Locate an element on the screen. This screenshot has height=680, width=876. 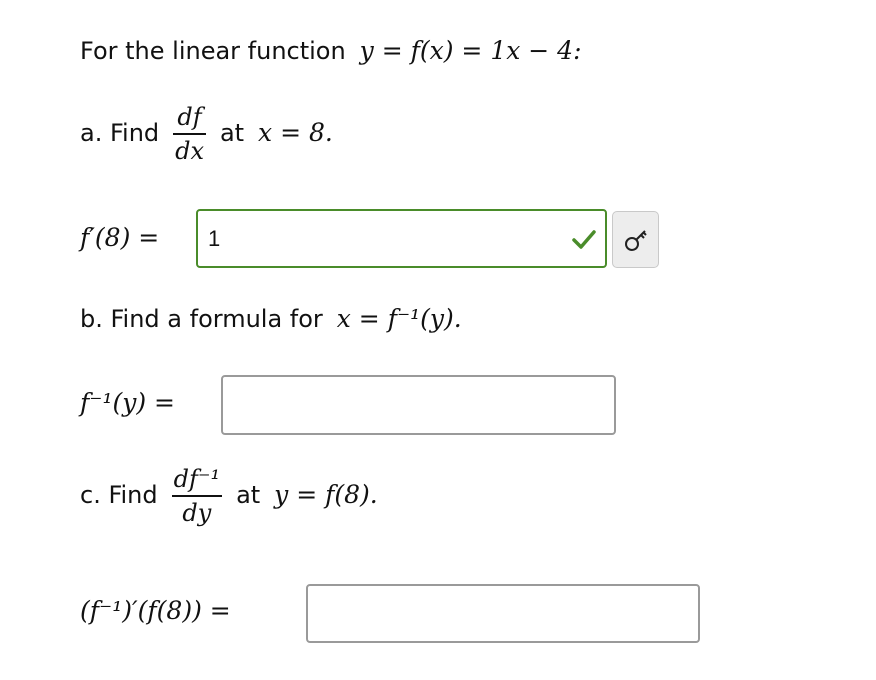
part-a-prompt: a. Find df dx at x = 8. is located at coordinates (206, 134).